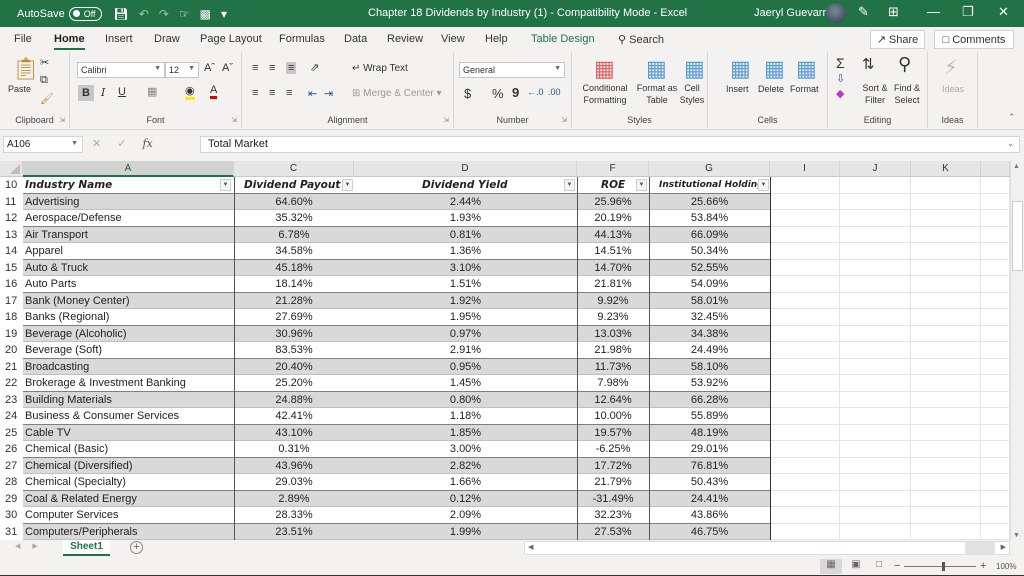 This screenshot has height=576, width=1024. What do you see at coordinates (96, 143) in the screenshot?
I see `cancel-icon: ✕` at bounding box center [96, 143].